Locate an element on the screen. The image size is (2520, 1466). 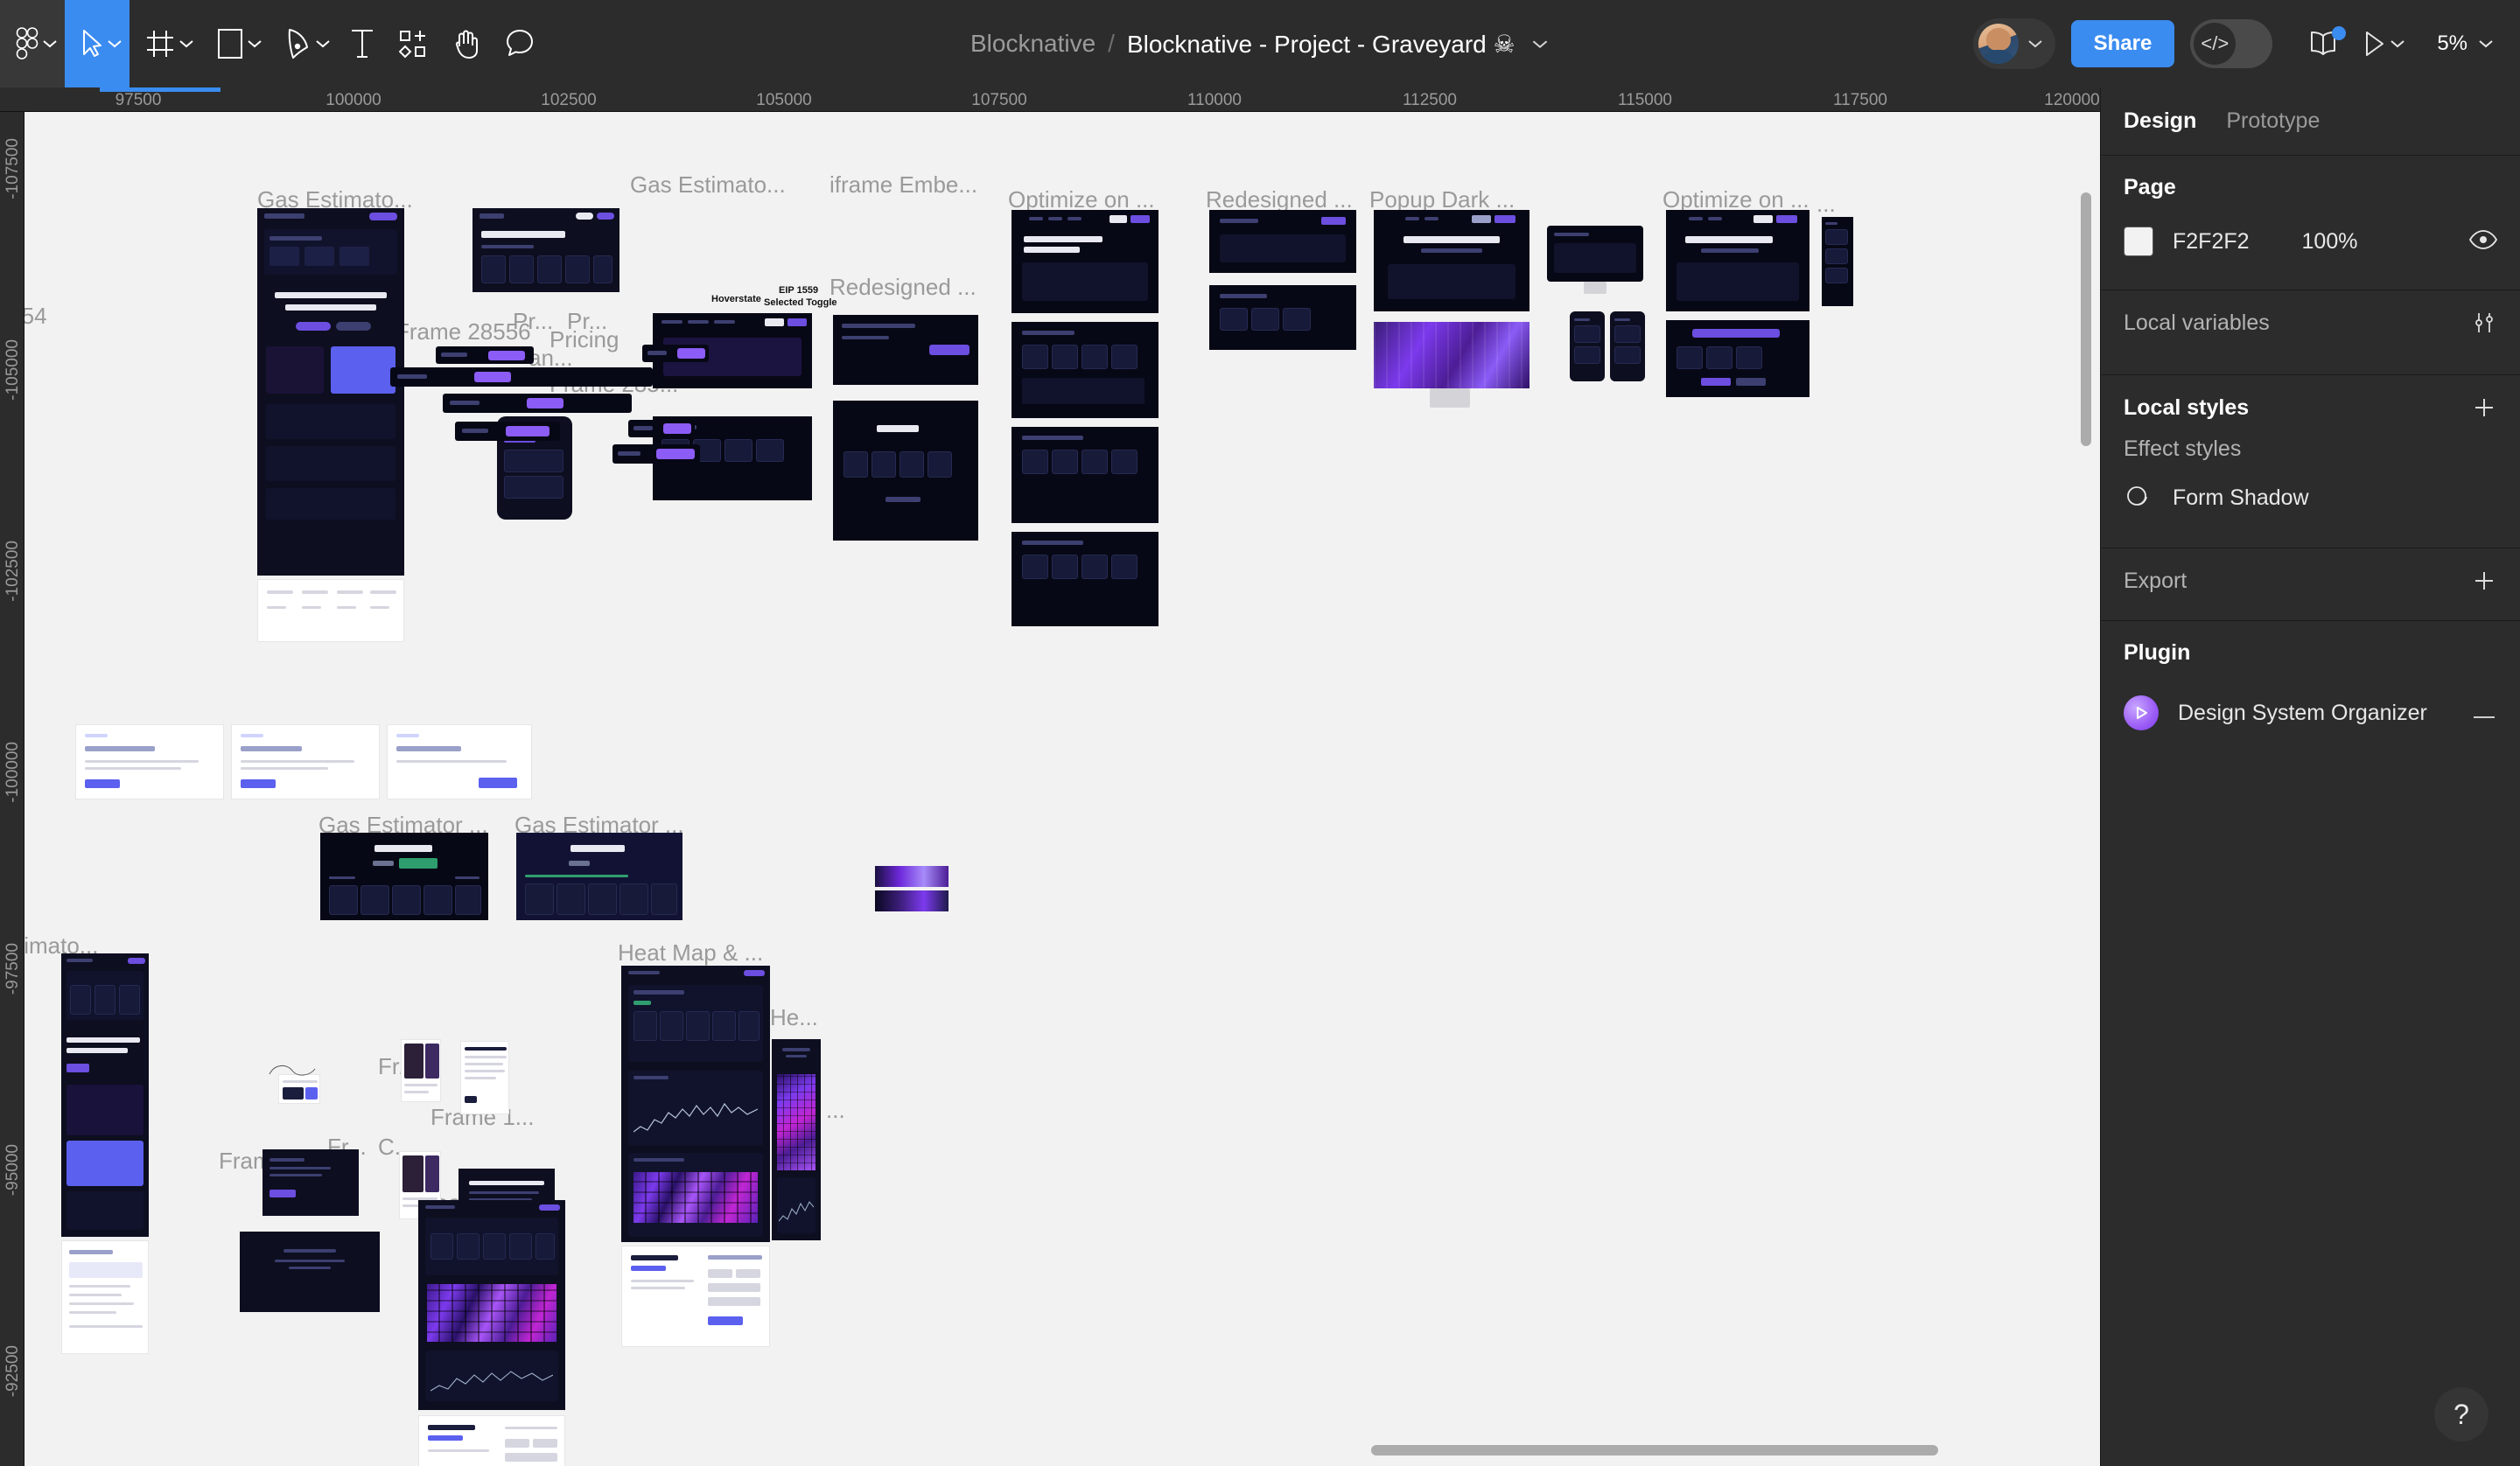
frame-label: Selected Toggle is located at coordinates (800, 302).